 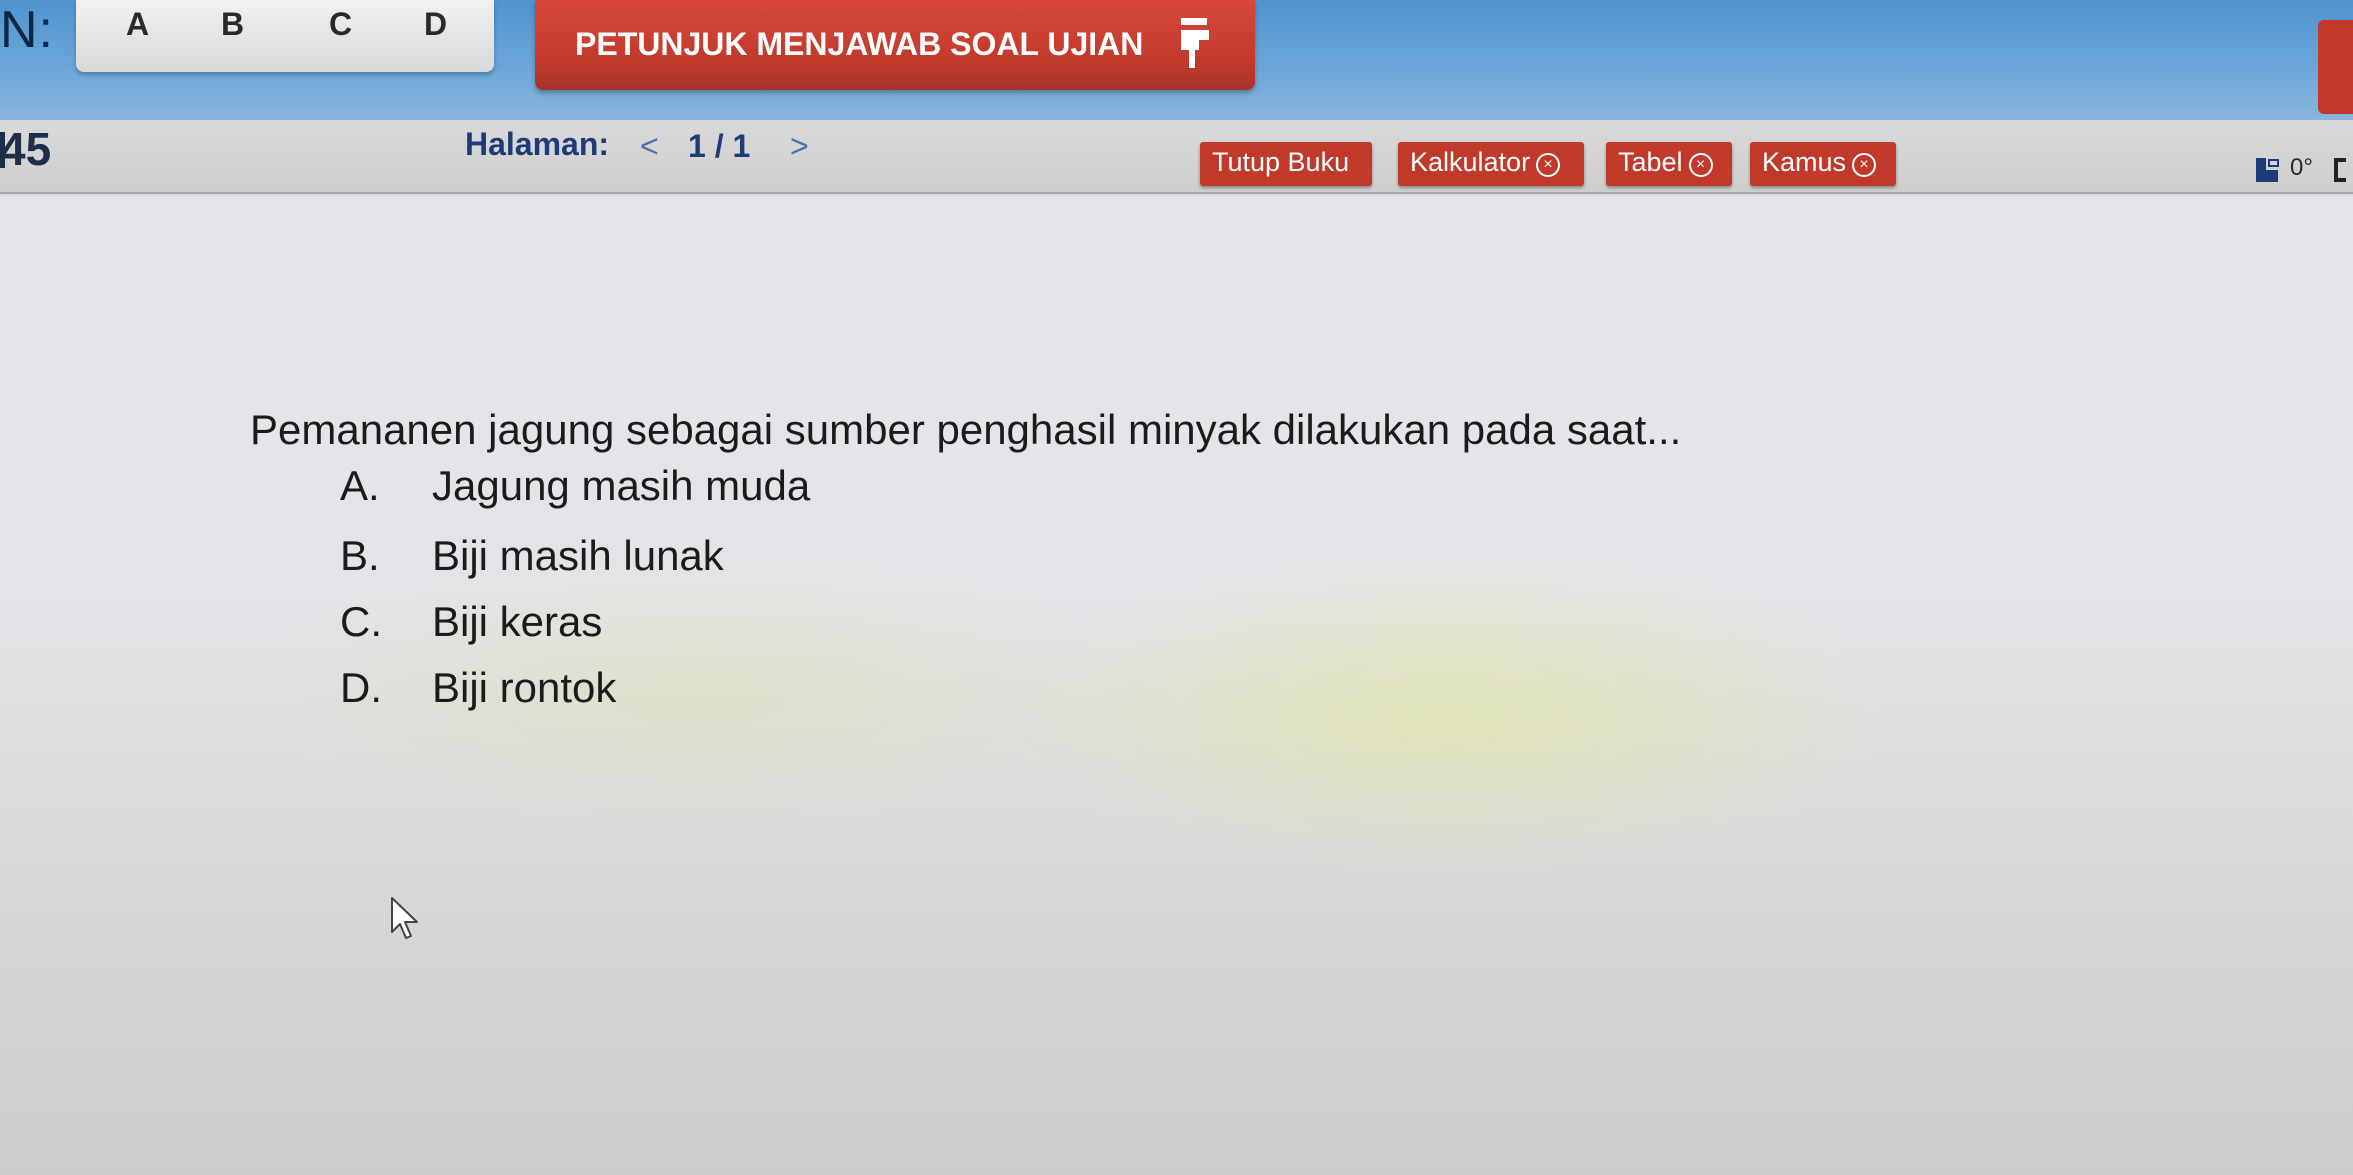 What do you see at coordinates (1195, 43) in the screenshot?
I see `finger-pointer-icon` at bounding box center [1195, 43].